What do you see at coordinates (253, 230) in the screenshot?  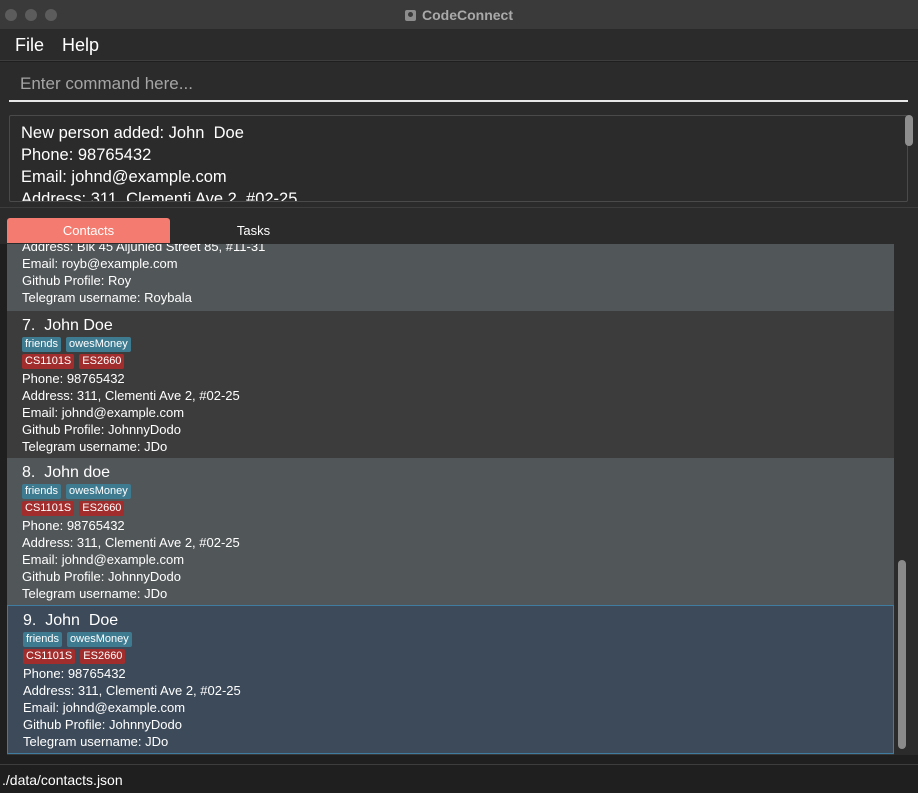 I see `tab-tasks: Tasks` at bounding box center [253, 230].